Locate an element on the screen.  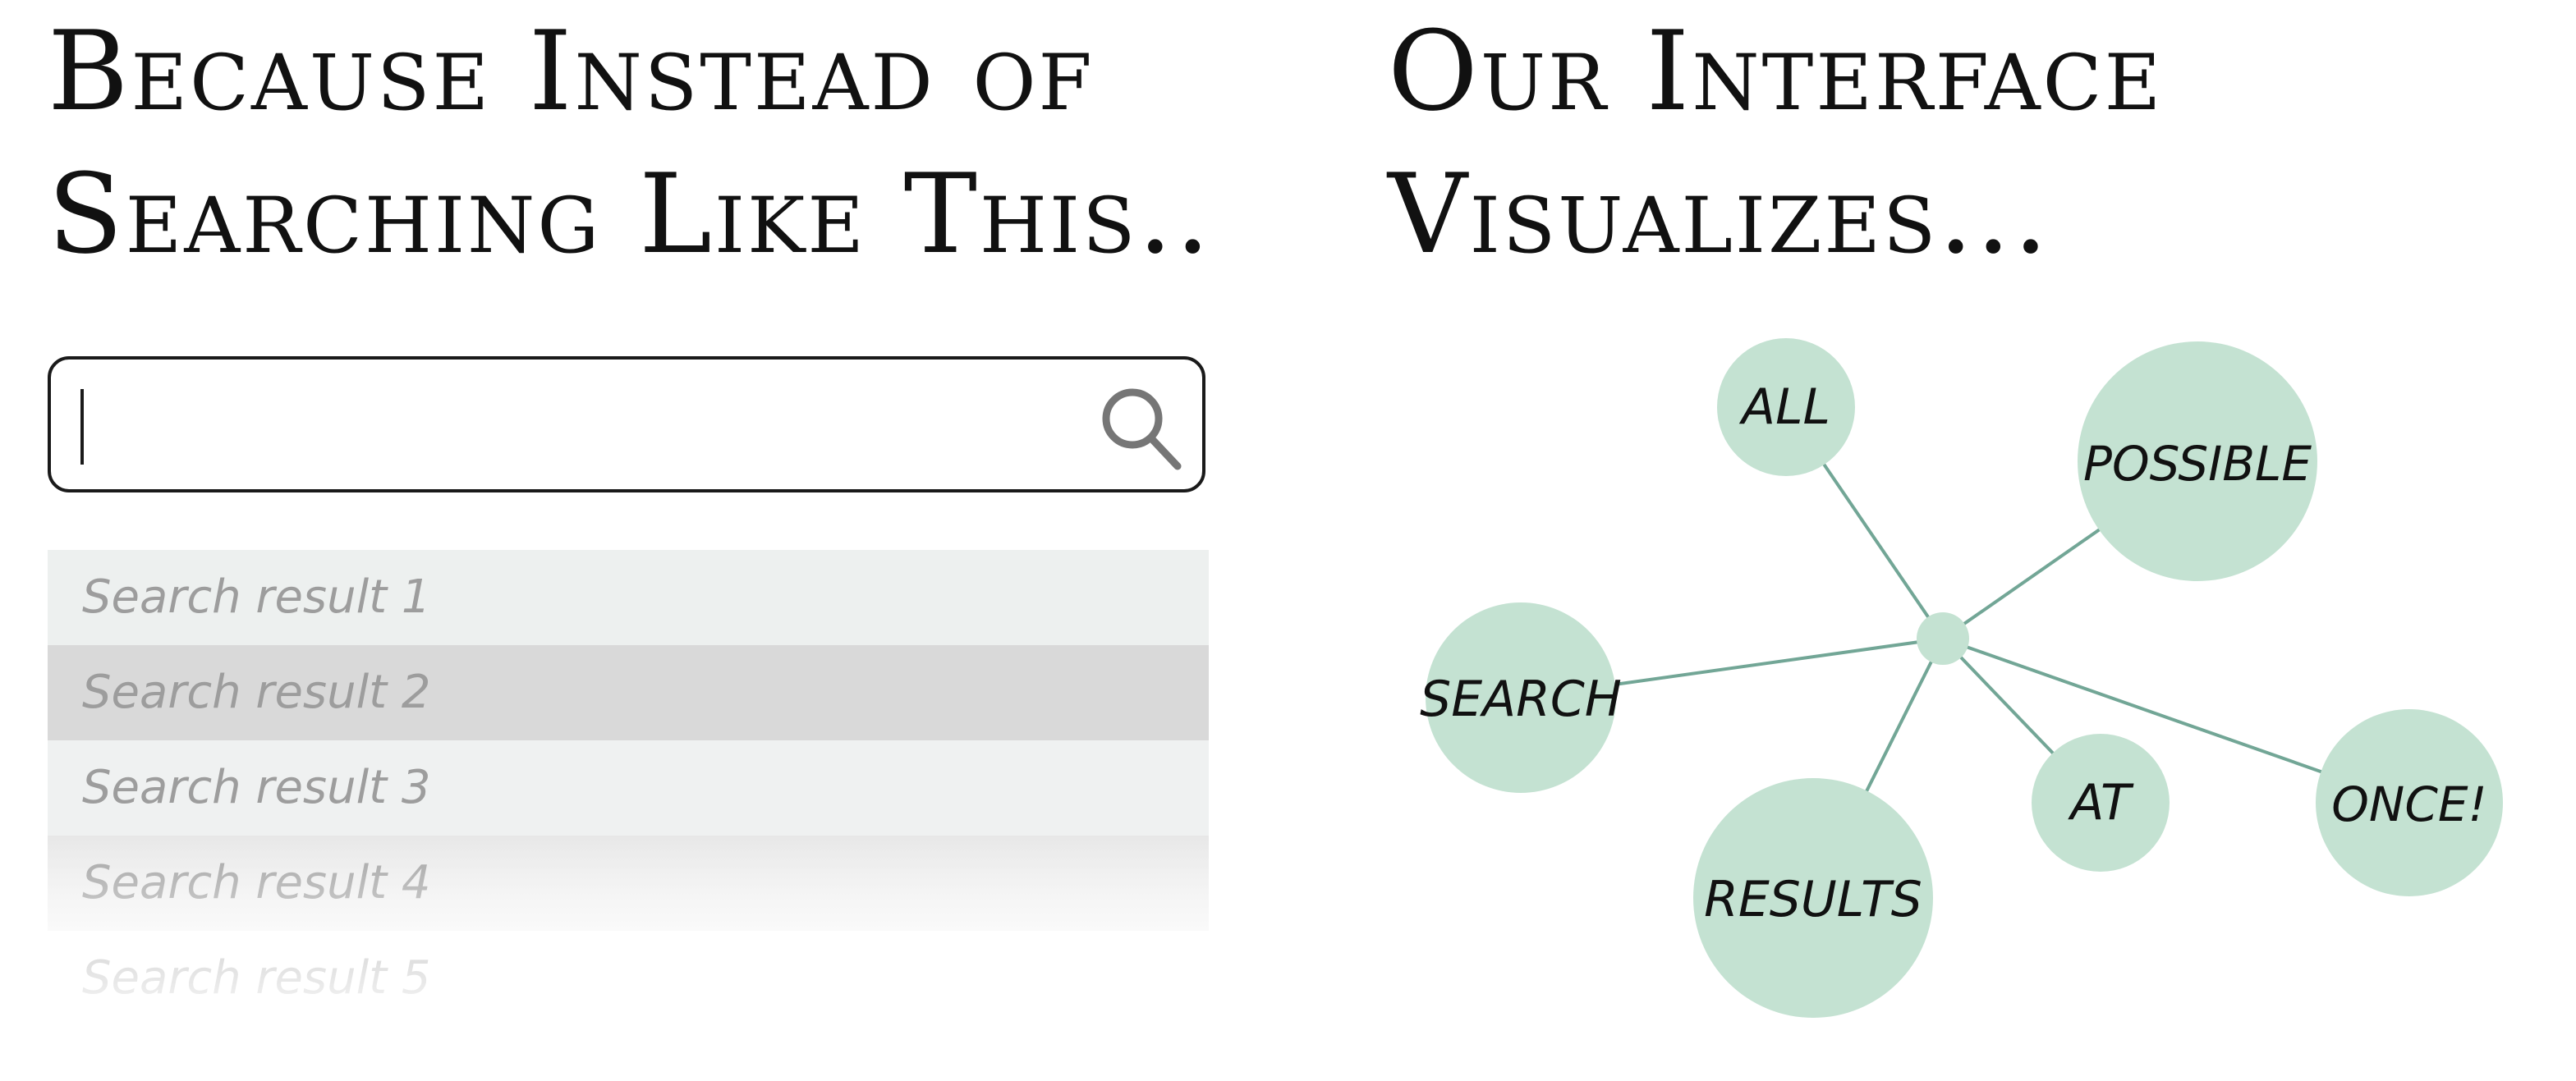
node-once: ONCE! is located at coordinates (2409, 802).